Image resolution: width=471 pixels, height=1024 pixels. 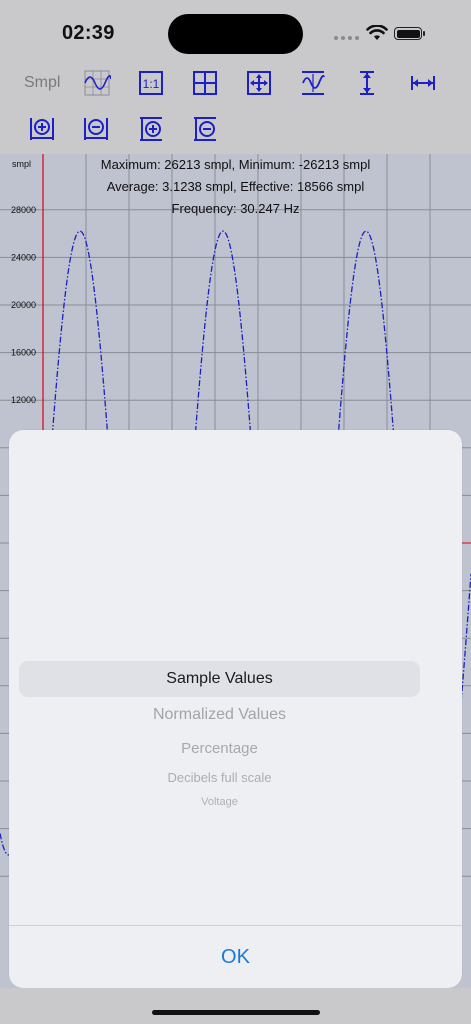 What do you see at coordinates (235, 108) in the screenshot?
I see `toolbar: Smpl 1:1` at bounding box center [235, 108].